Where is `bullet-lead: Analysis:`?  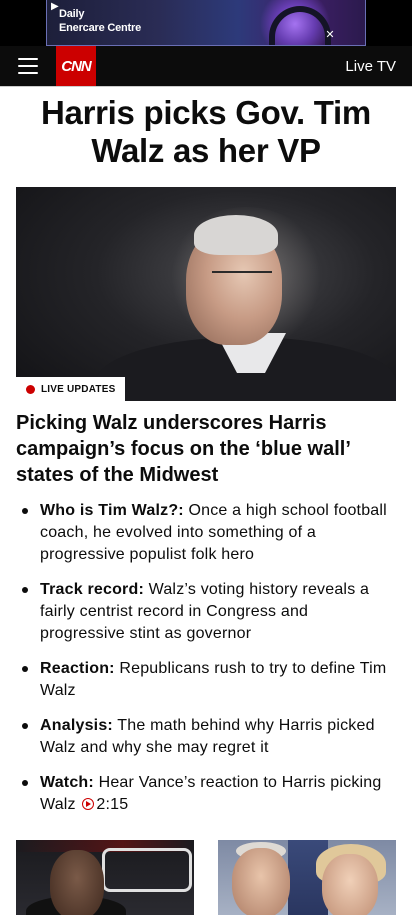
bullet-lead: Analysis: is located at coordinates (76, 725).